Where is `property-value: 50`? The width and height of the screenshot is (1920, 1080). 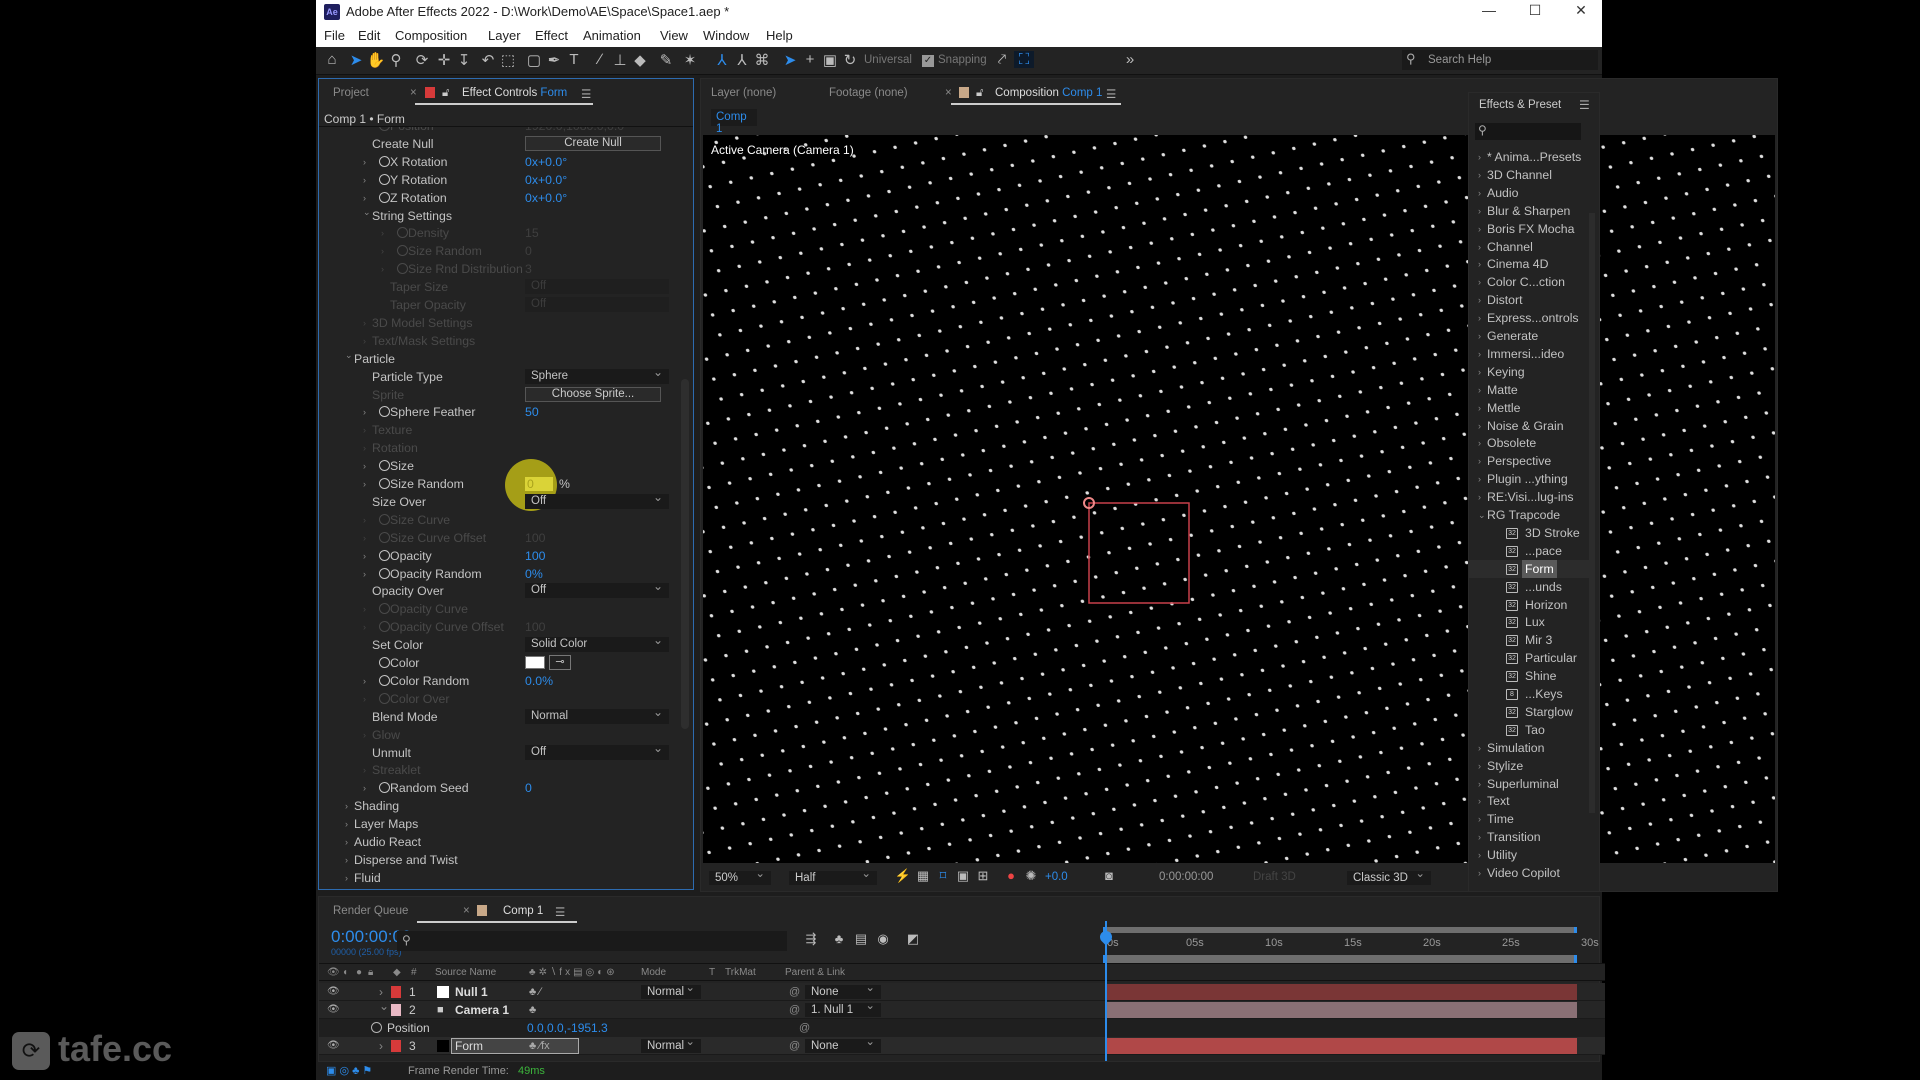 property-value: 50 is located at coordinates (532, 412).